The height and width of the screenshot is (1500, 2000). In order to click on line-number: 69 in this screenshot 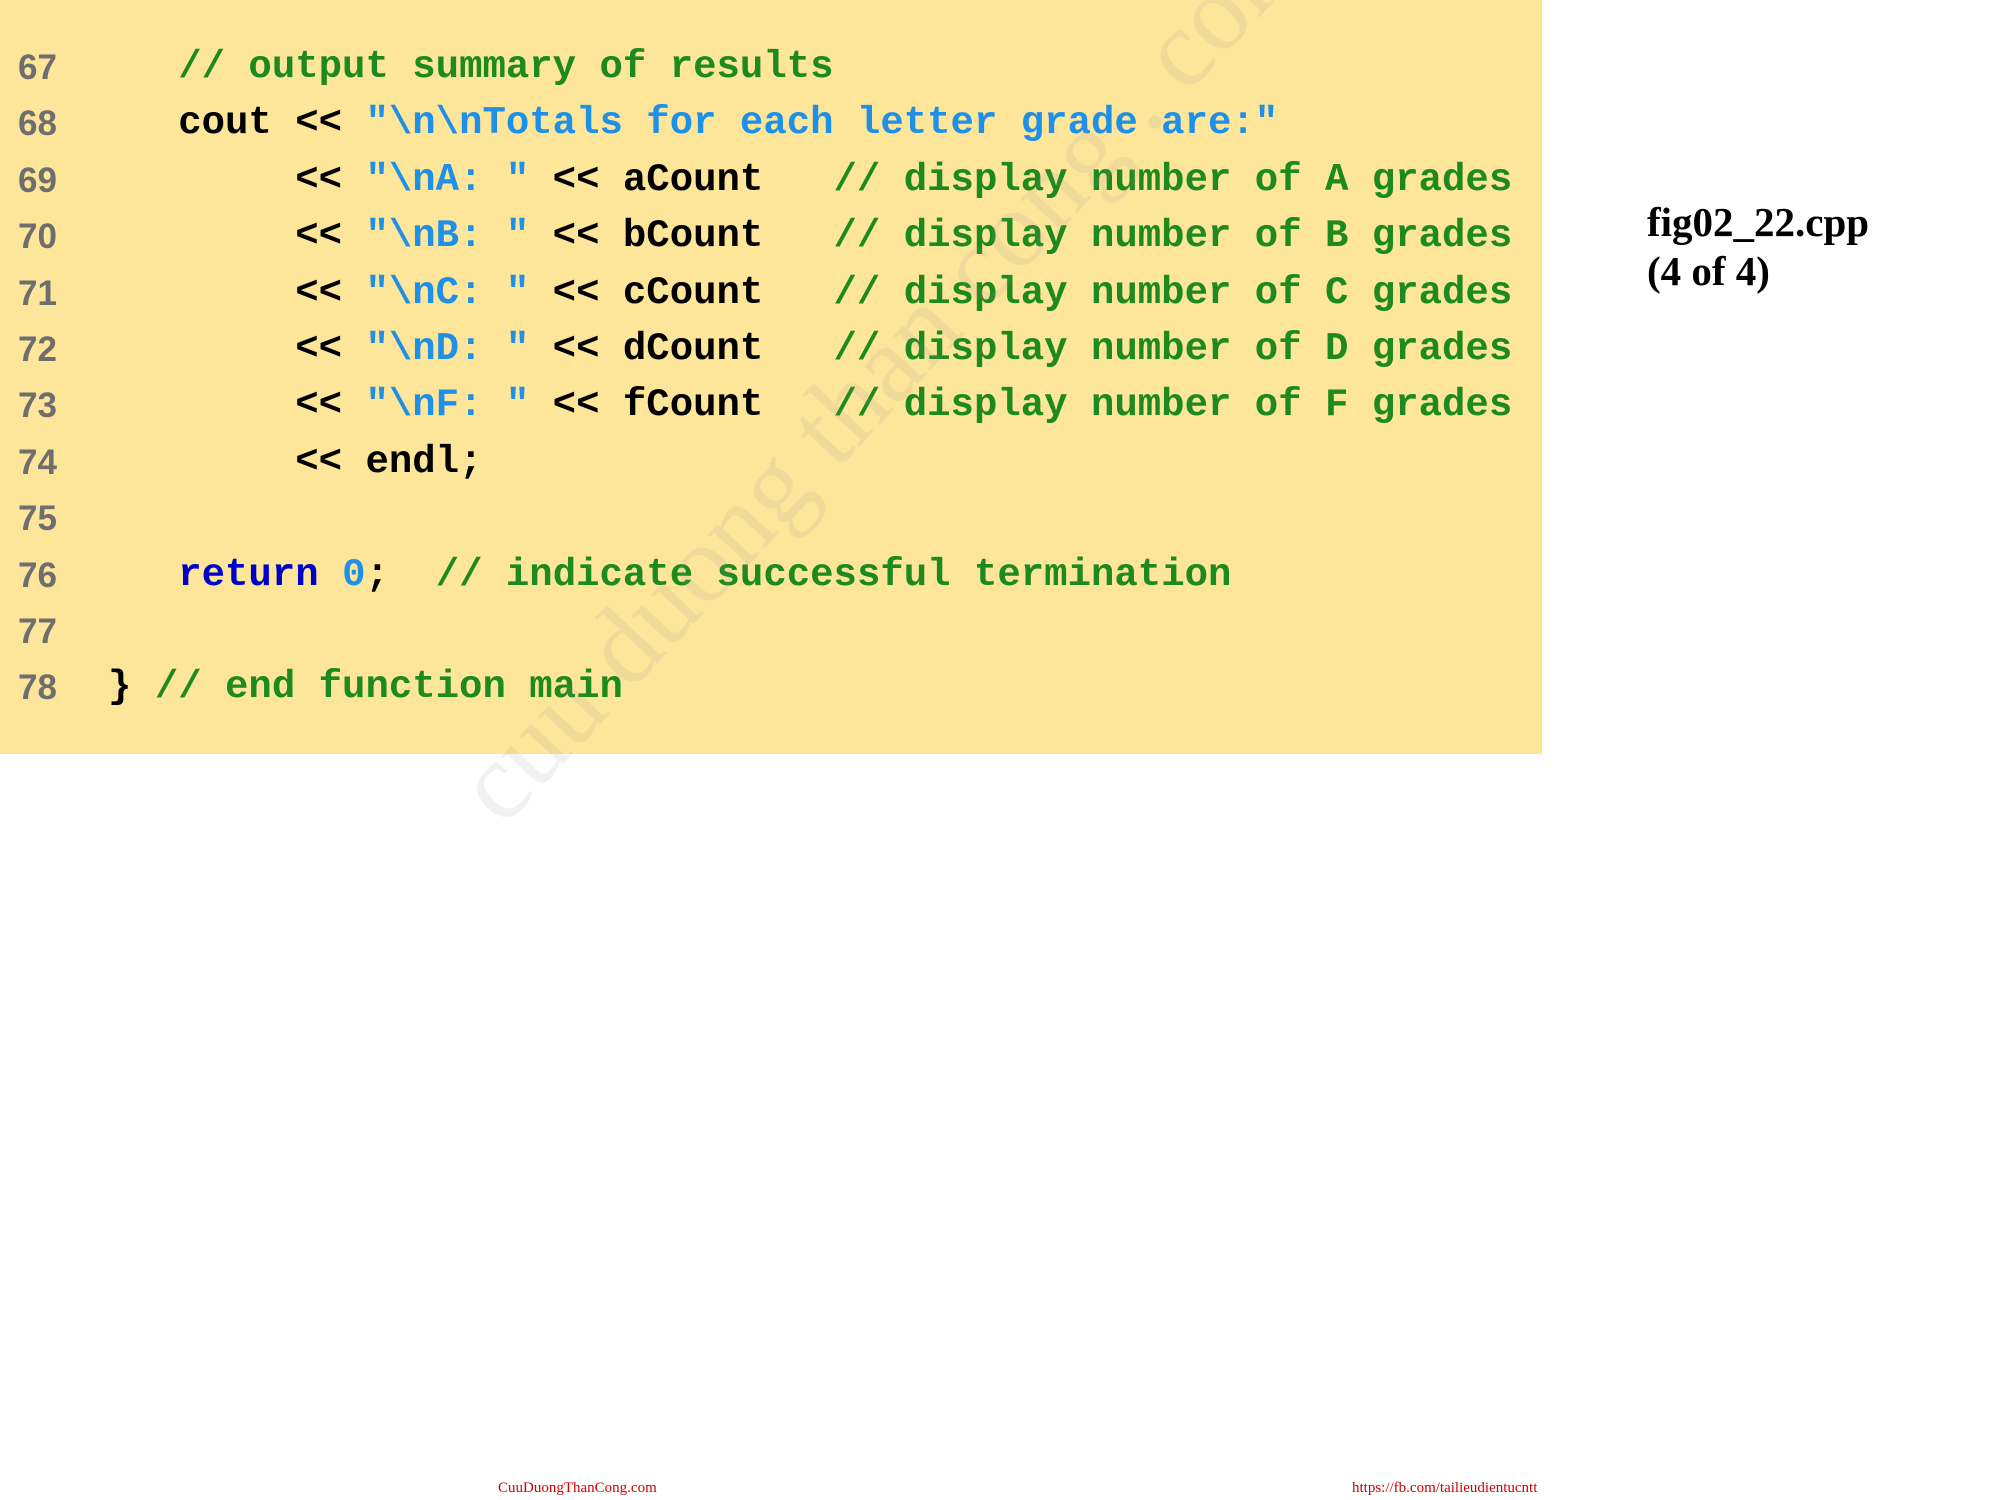, I will do `click(37, 180)`.